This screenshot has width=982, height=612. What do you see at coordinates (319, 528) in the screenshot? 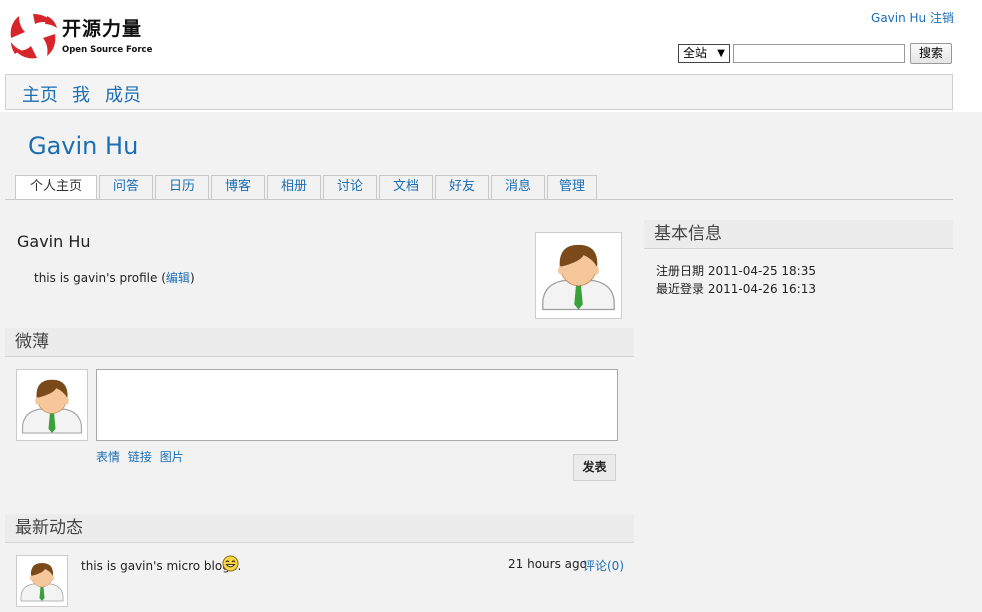
I see `activity-section-title: 最新动态` at bounding box center [319, 528].